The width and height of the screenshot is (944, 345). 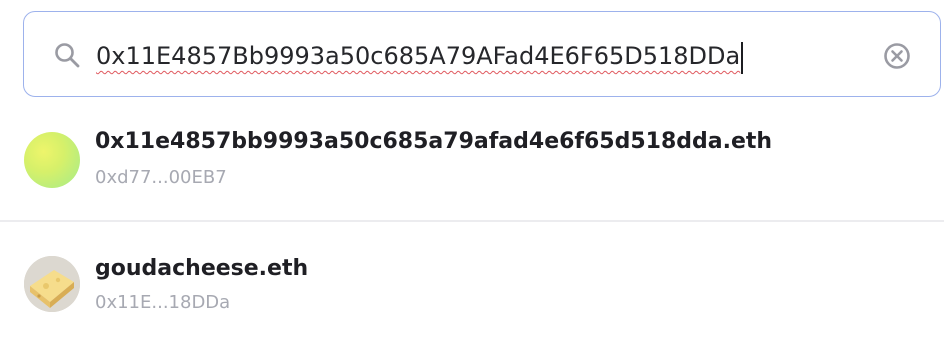 What do you see at coordinates (202, 268) in the screenshot?
I see `result-name: goudacheese.eth` at bounding box center [202, 268].